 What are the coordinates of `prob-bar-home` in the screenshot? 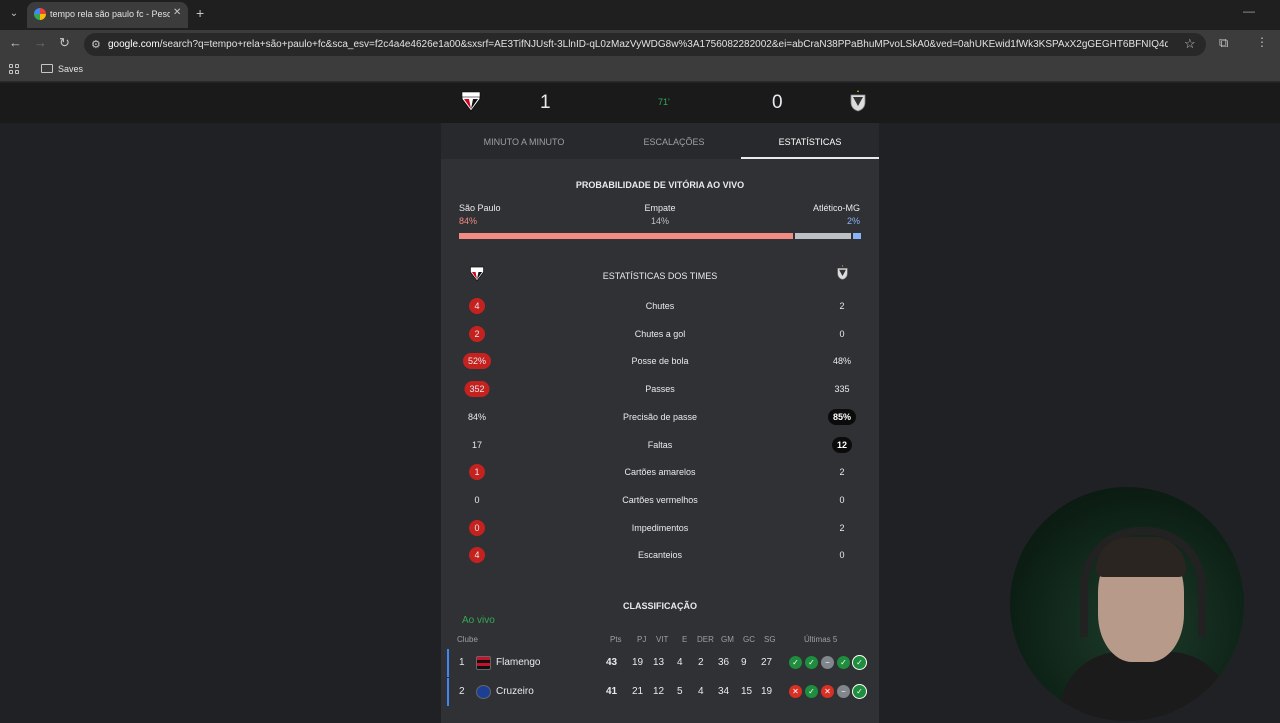 It's located at (626, 236).